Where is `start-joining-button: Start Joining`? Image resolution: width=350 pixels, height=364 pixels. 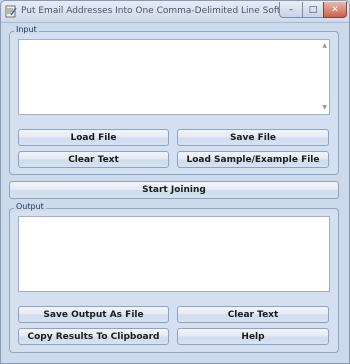
start-joining-button: Start Joining is located at coordinates (174, 190).